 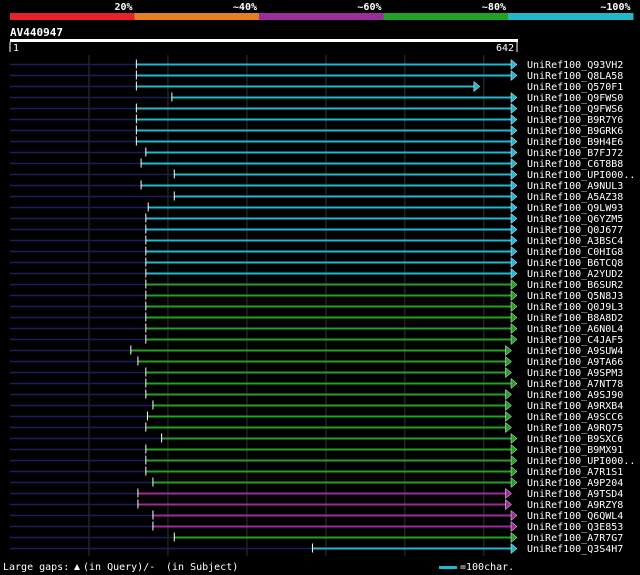 I want to click on hit-label: UniRef100_A9SPM3, so click(x=575, y=373).